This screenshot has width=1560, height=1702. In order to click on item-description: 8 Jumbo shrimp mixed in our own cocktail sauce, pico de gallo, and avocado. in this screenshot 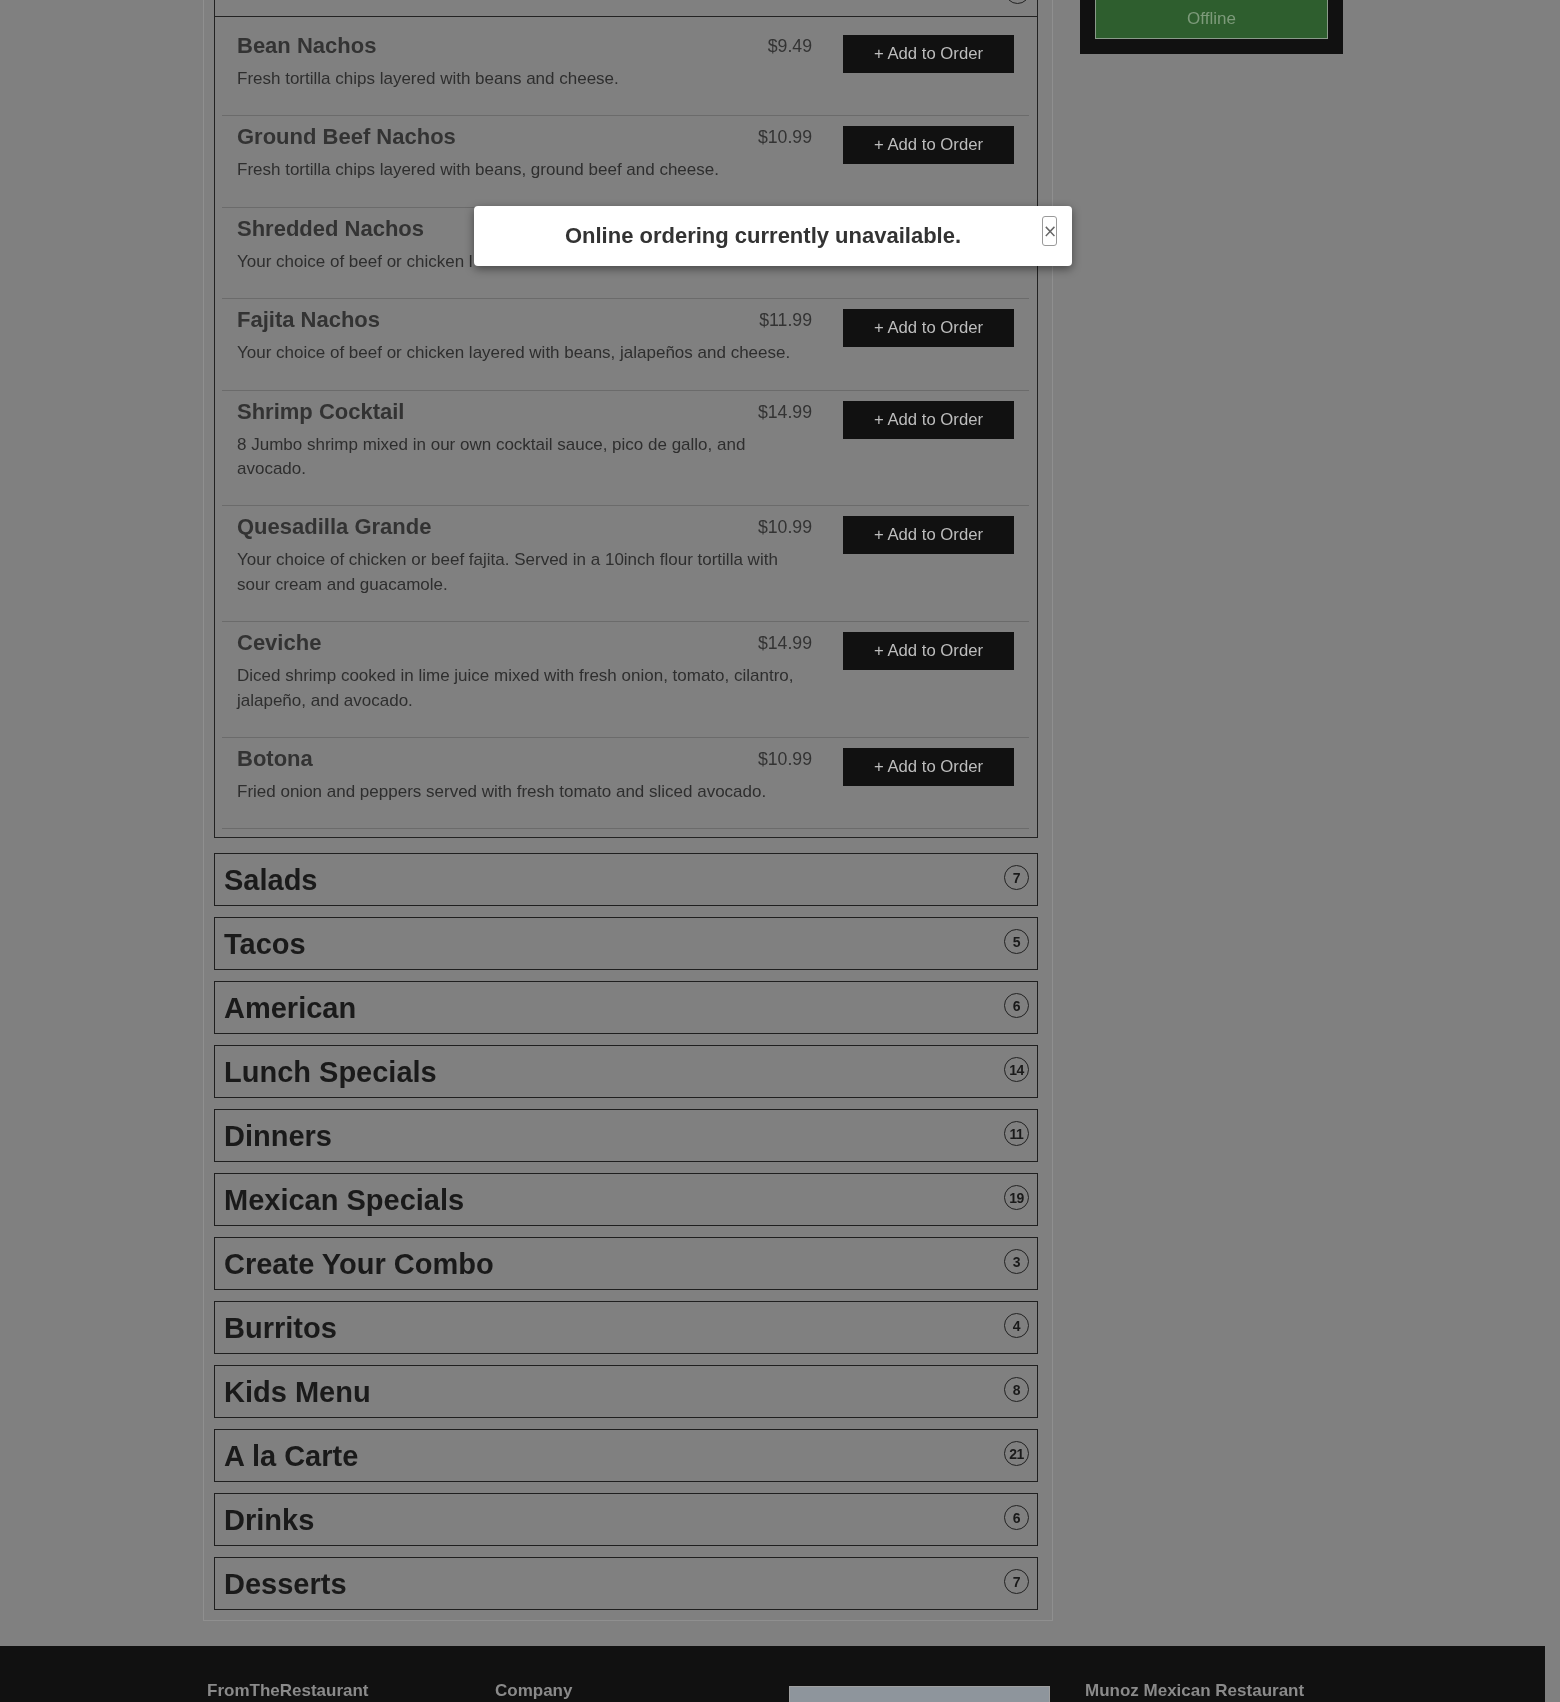, I will do `click(491, 456)`.